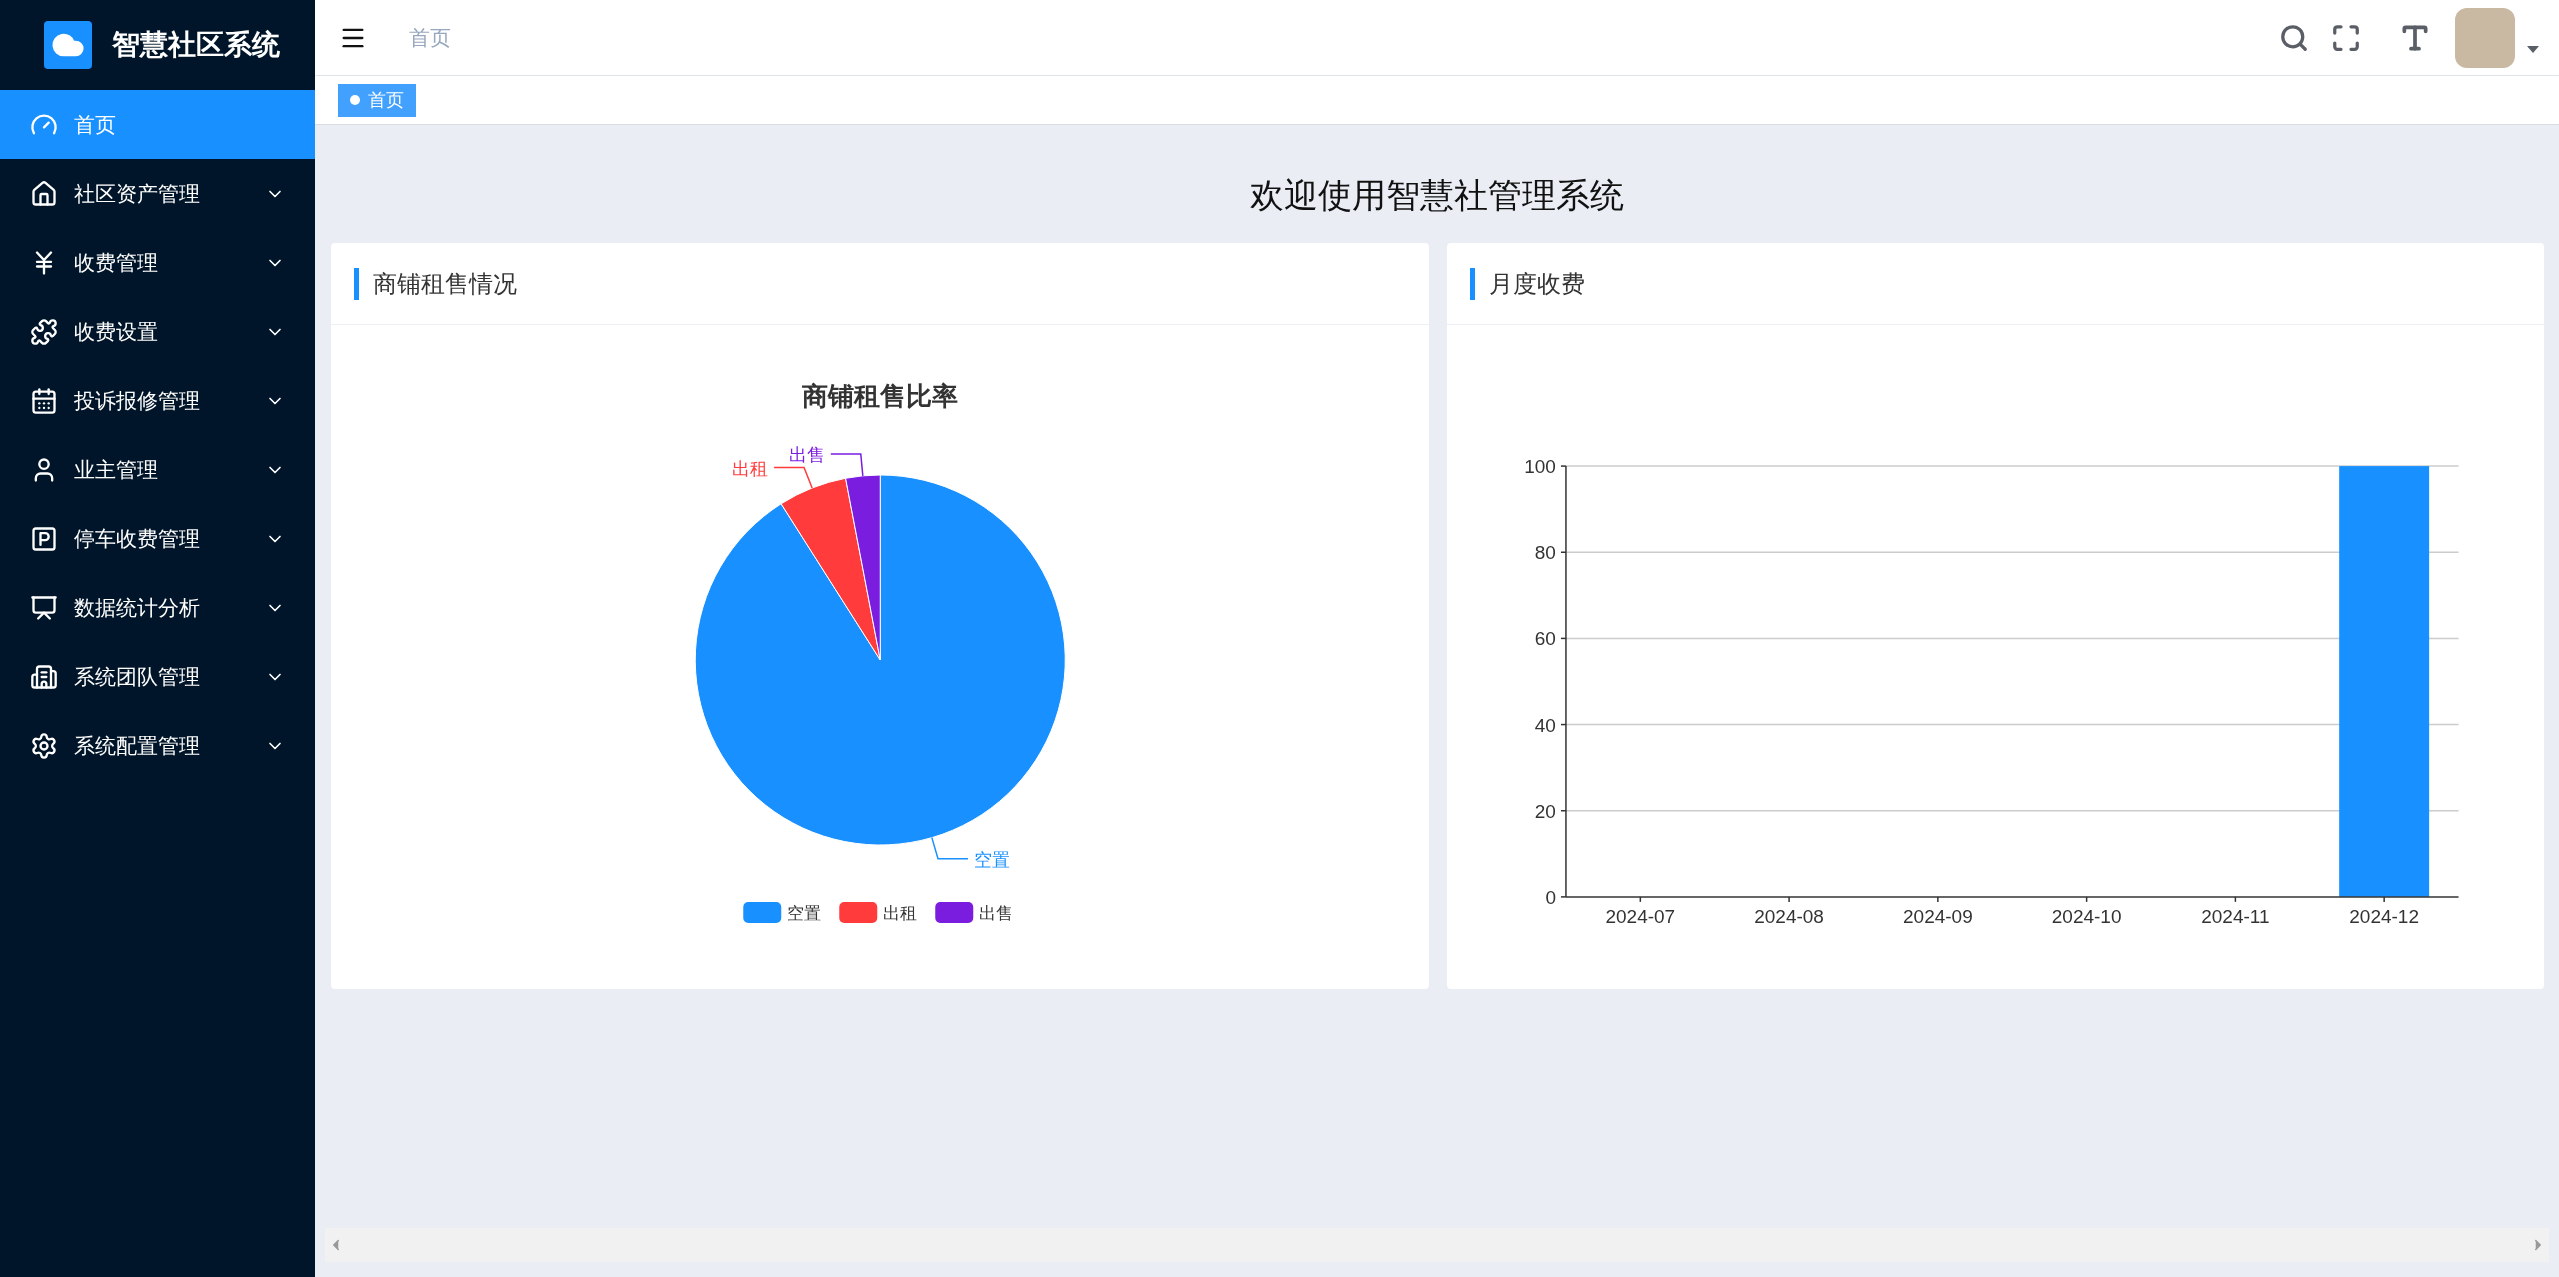 This screenshot has width=2559, height=1277. What do you see at coordinates (900, 913) in the screenshot?
I see `legend-label: 出租` at bounding box center [900, 913].